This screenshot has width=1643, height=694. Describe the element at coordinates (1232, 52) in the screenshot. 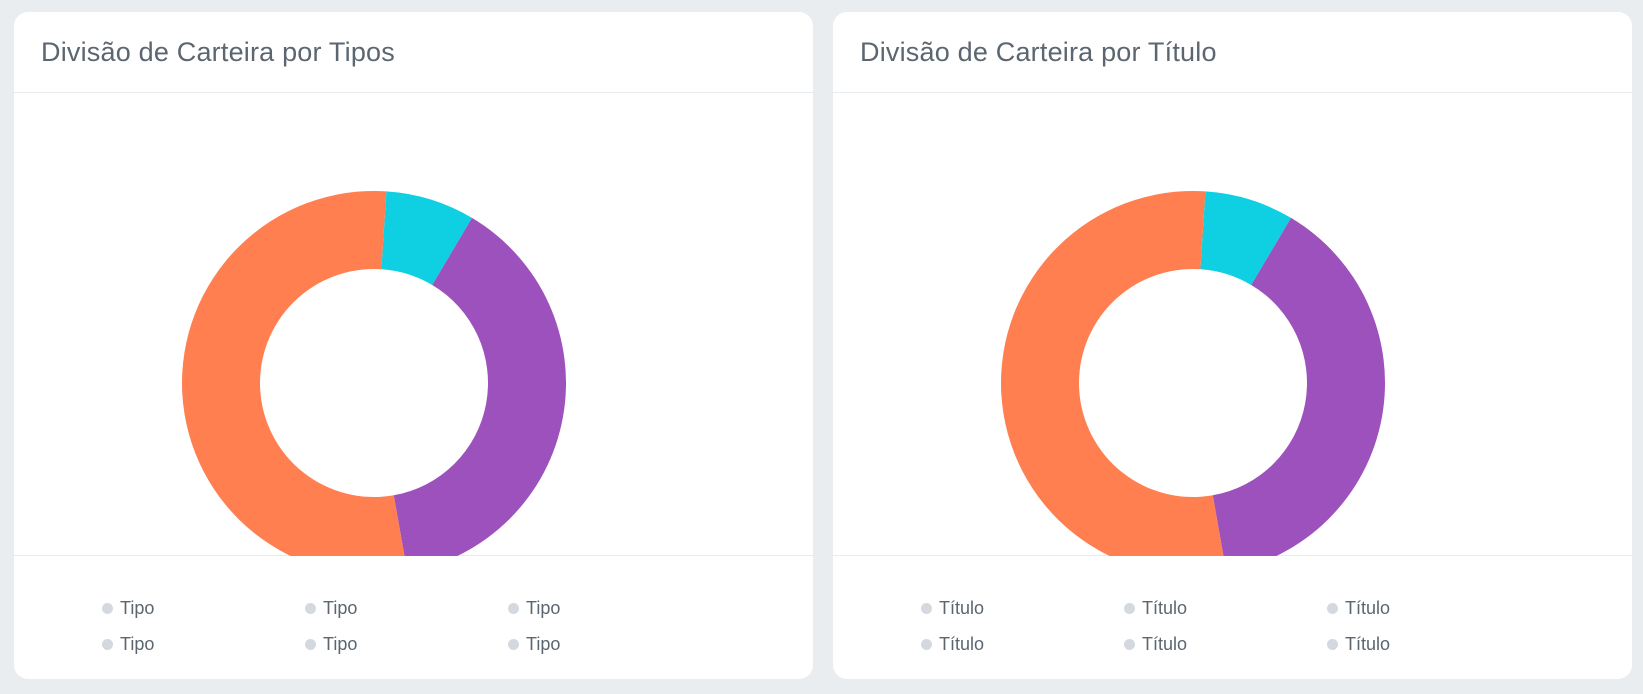

I see `card-header: Divisão de Carteira por Título` at that location.